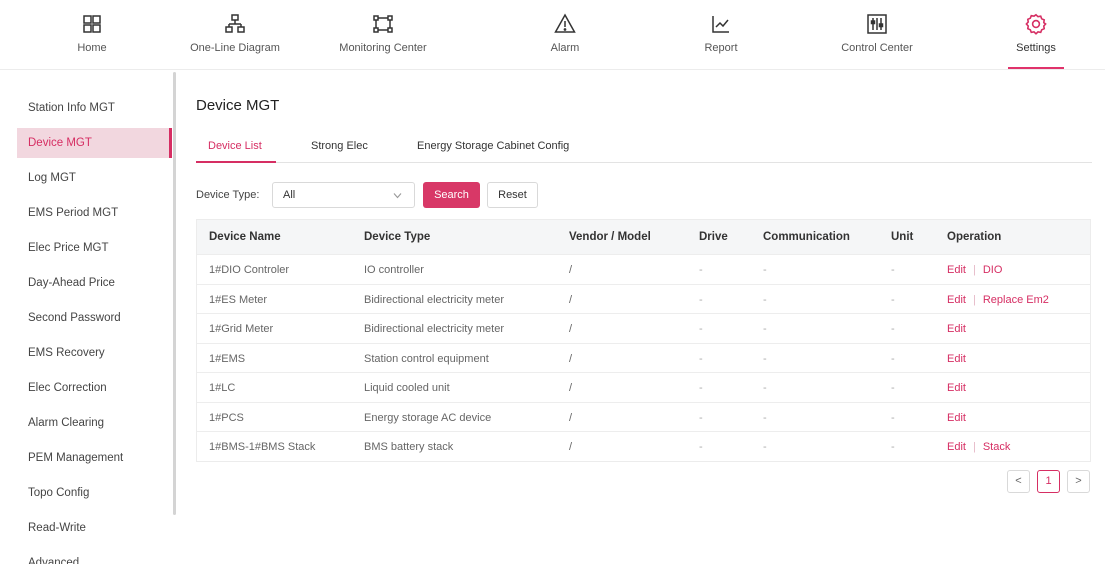 The width and height of the screenshot is (1105, 564). Describe the element at coordinates (241, 329) in the screenshot. I see `cell-name: 1#Grid Meter` at that location.